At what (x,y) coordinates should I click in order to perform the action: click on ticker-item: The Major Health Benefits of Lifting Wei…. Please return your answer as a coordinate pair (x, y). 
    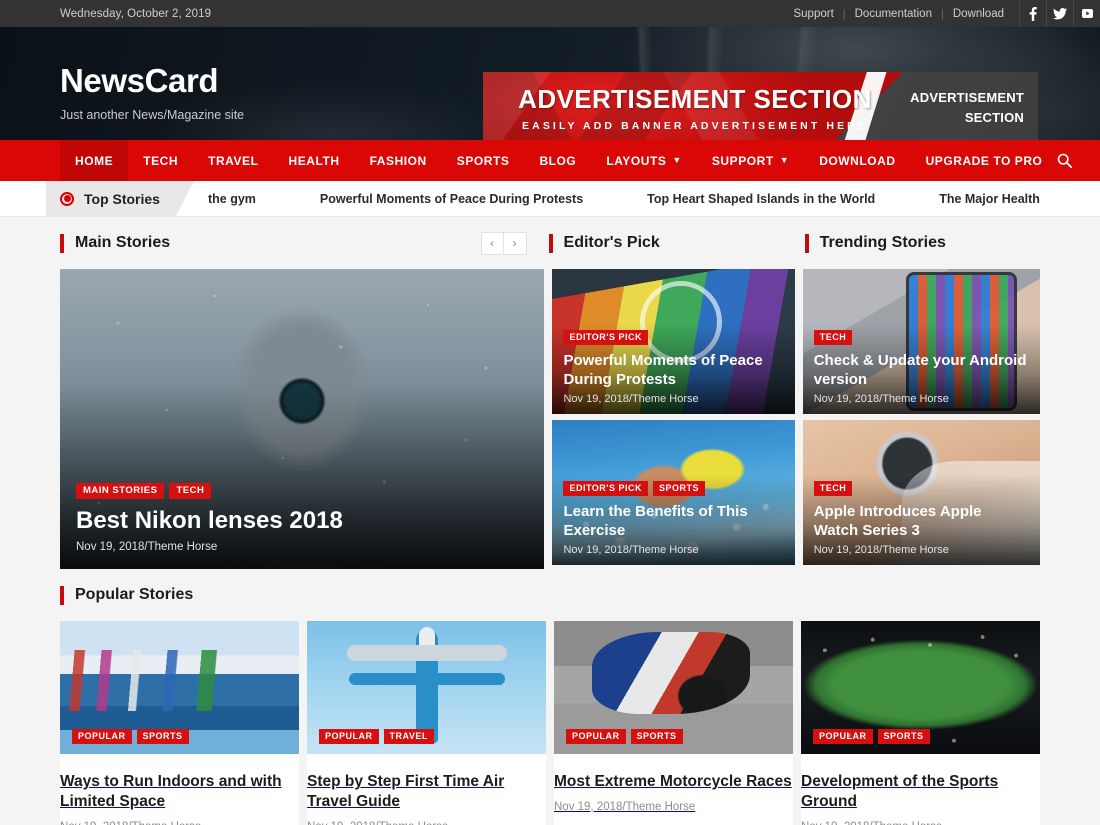
    Looking at the image, I should click on (973, 199).